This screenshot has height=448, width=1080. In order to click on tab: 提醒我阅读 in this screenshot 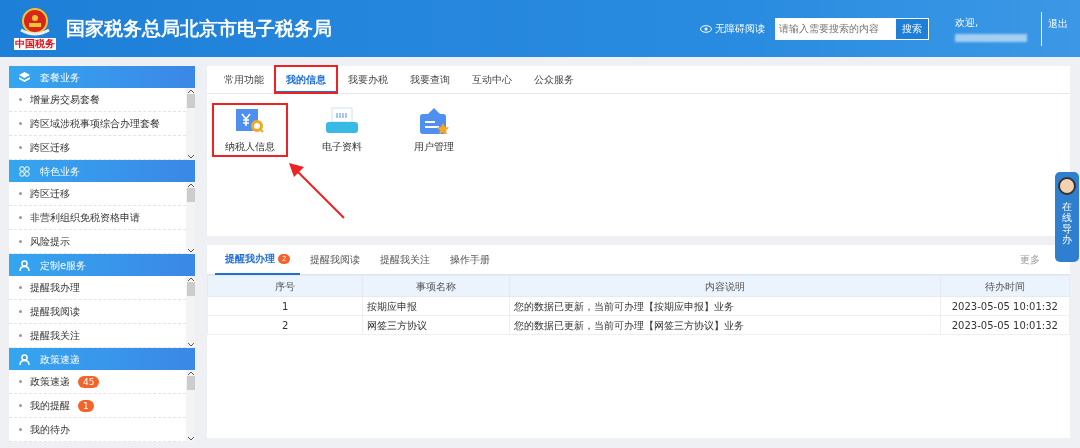, I will do `click(335, 259)`.